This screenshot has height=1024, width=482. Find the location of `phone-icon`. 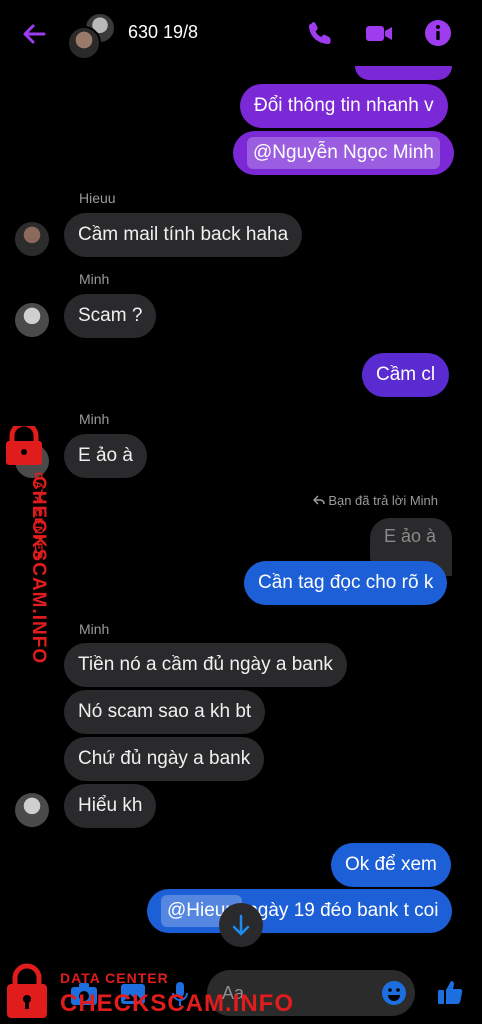

phone-icon is located at coordinates (320, 33).